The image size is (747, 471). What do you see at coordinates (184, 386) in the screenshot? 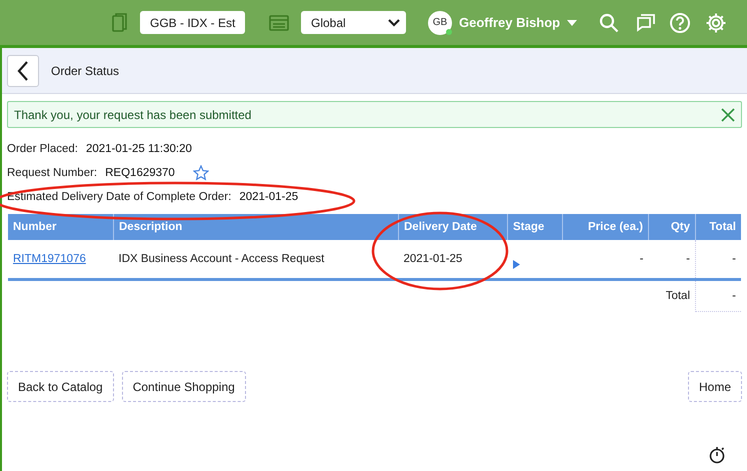
I see `action-button: Continue Shopping` at bounding box center [184, 386].